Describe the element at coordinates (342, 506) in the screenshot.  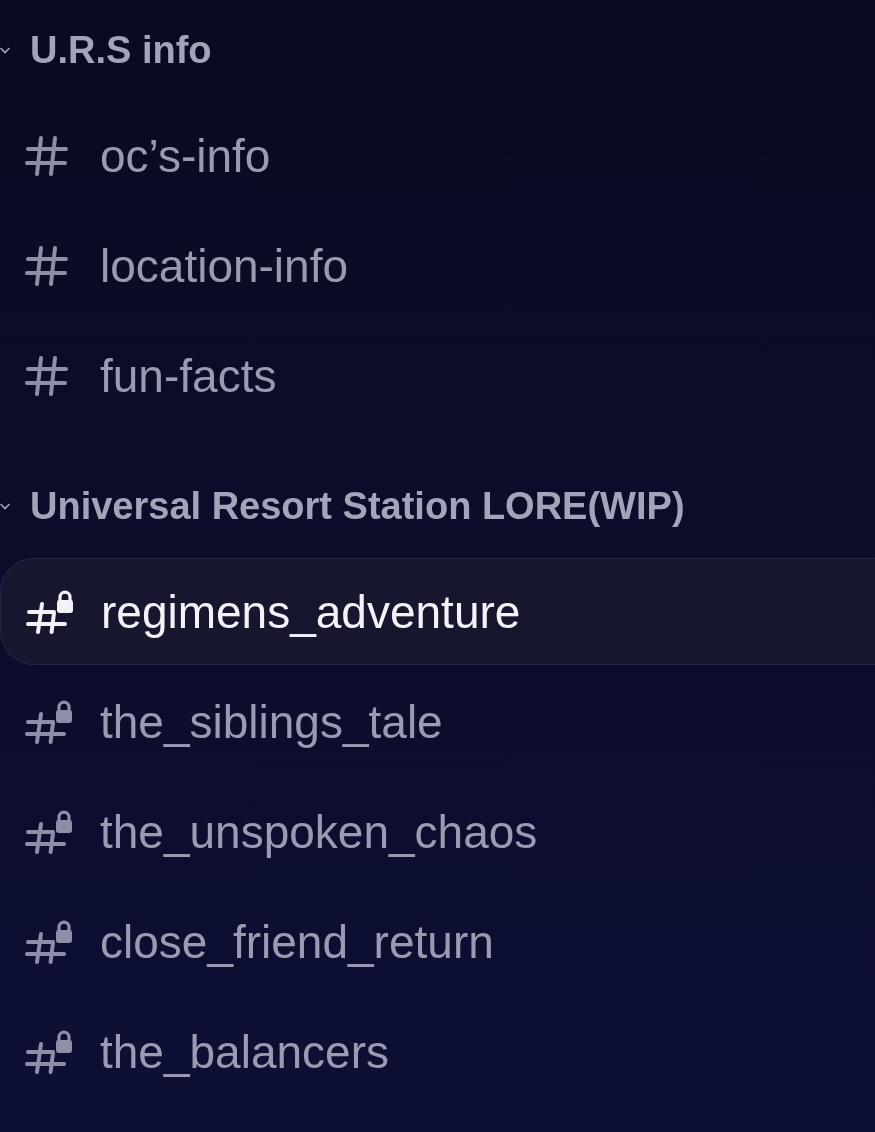
I see `category-header: Universal Resort Station LORE(WIP)` at that location.